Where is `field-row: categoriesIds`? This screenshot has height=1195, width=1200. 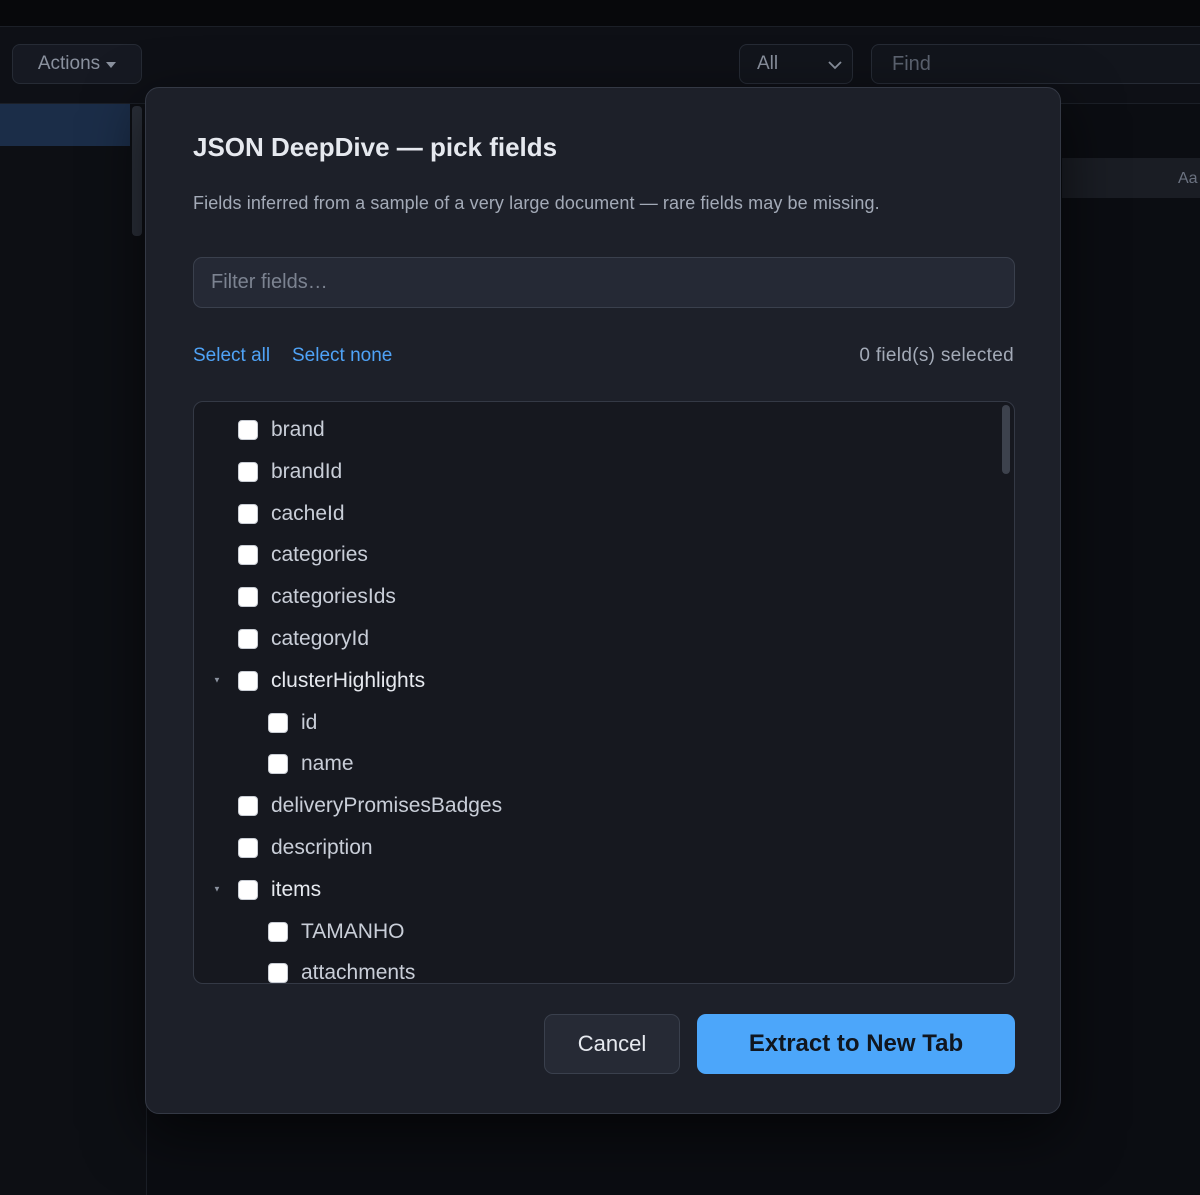 field-row: categoriesIds is located at coordinates (317, 597).